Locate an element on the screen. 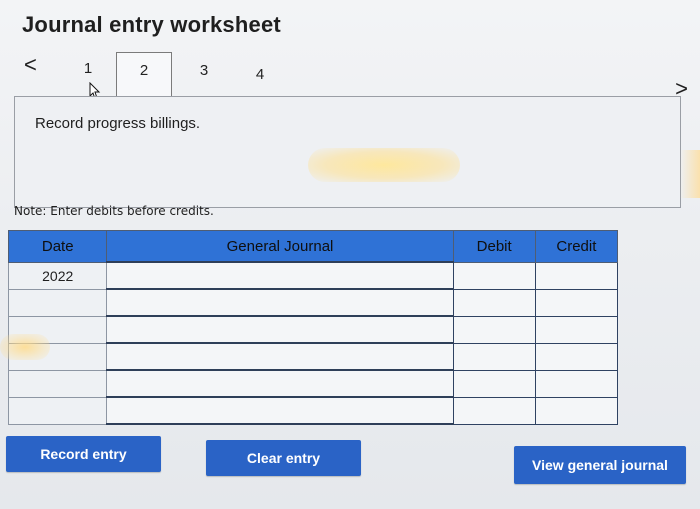 This screenshot has height=509, width=700. view-general-journal-button: View general journal is located at coordinates (600, 465).